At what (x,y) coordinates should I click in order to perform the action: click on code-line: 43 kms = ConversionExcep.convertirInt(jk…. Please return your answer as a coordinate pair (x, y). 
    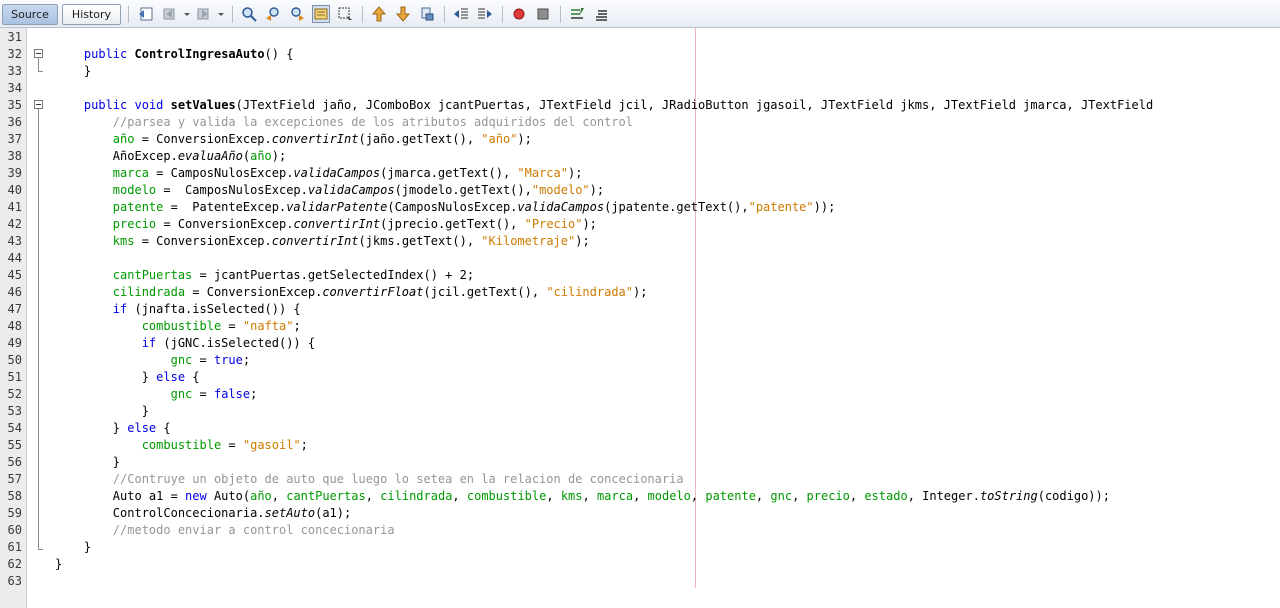
    Looking at the image, I should click on (640, 241).